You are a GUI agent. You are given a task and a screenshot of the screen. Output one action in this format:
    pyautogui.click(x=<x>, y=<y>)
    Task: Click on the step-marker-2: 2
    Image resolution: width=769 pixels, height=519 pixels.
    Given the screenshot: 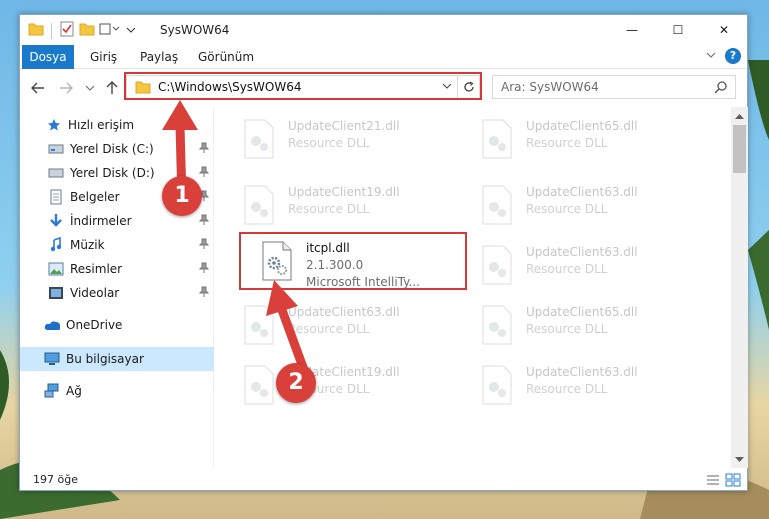 What is the action you would take?
    pyautogui.click(x=296, y=383)
    